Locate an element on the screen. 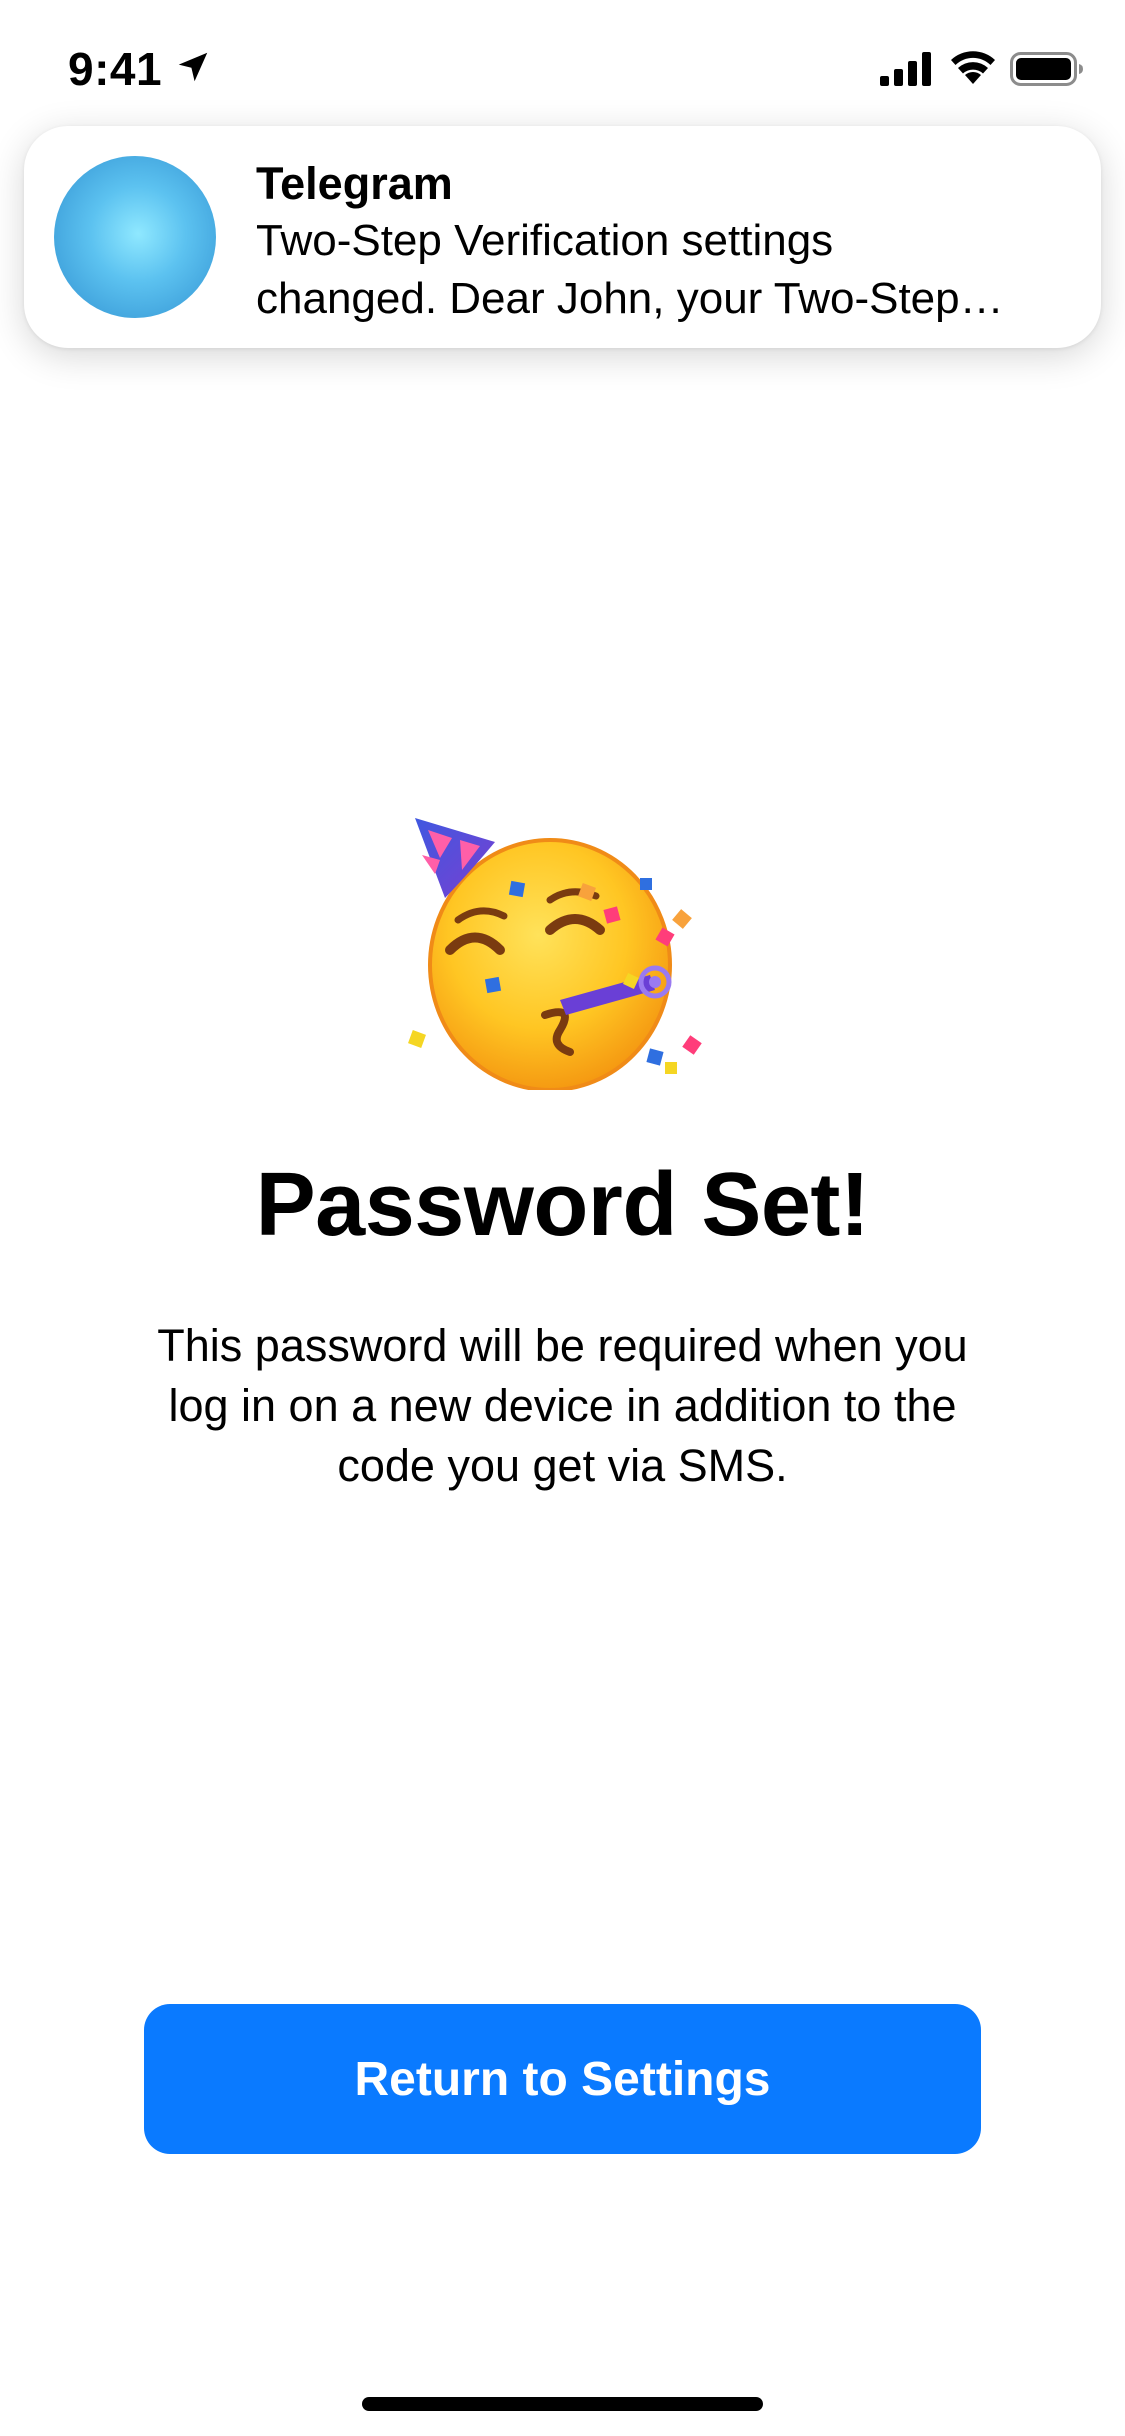 The width and height of the screenshot is (1125, 2436). partying-face-emoji-icon is located at coordinates (555, 954).